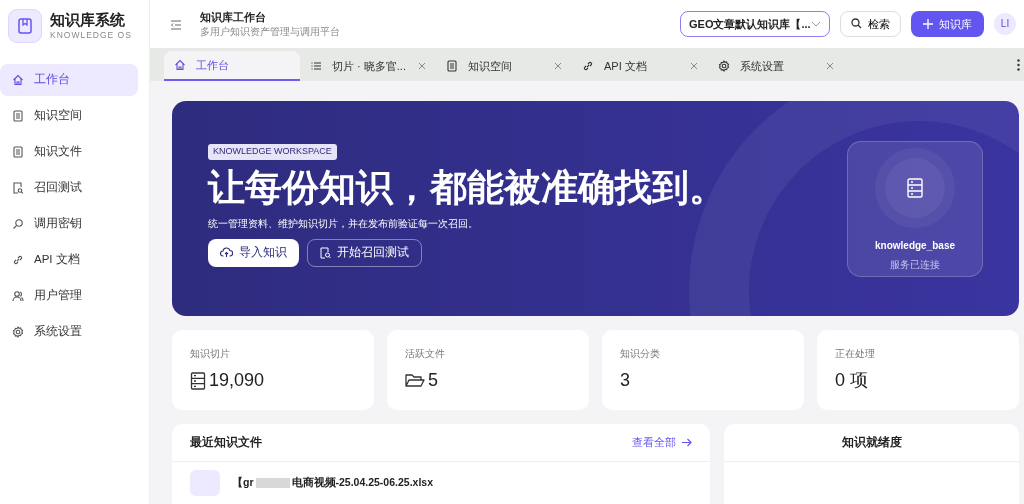  What do you see at coordinates (467, 187) in the screenshot?
I see `hero-headline: 让每份知识，都能被准确找到。` at bounding box center [467, 187].